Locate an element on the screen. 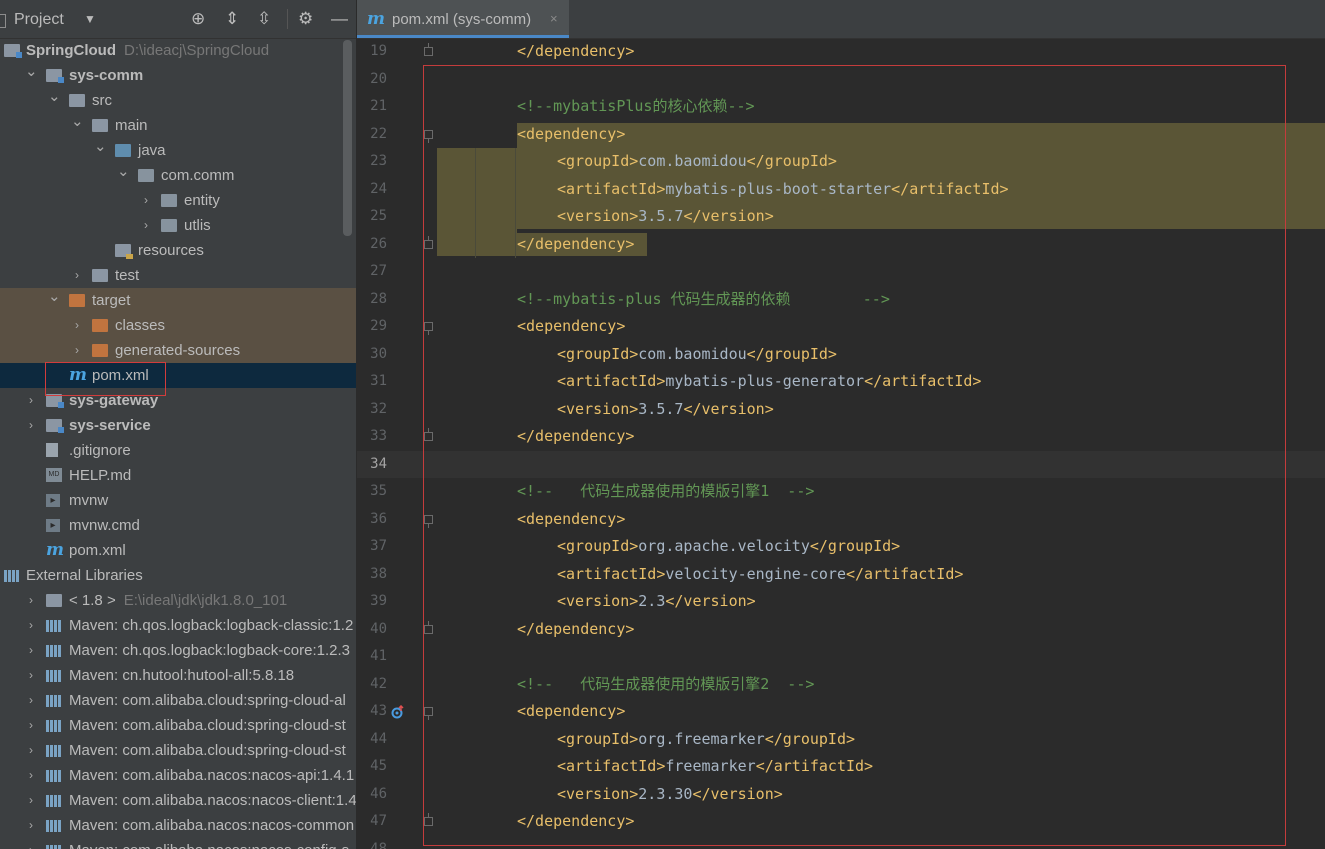  tree-item: ⌄ java is located at coordinates (178, 150).